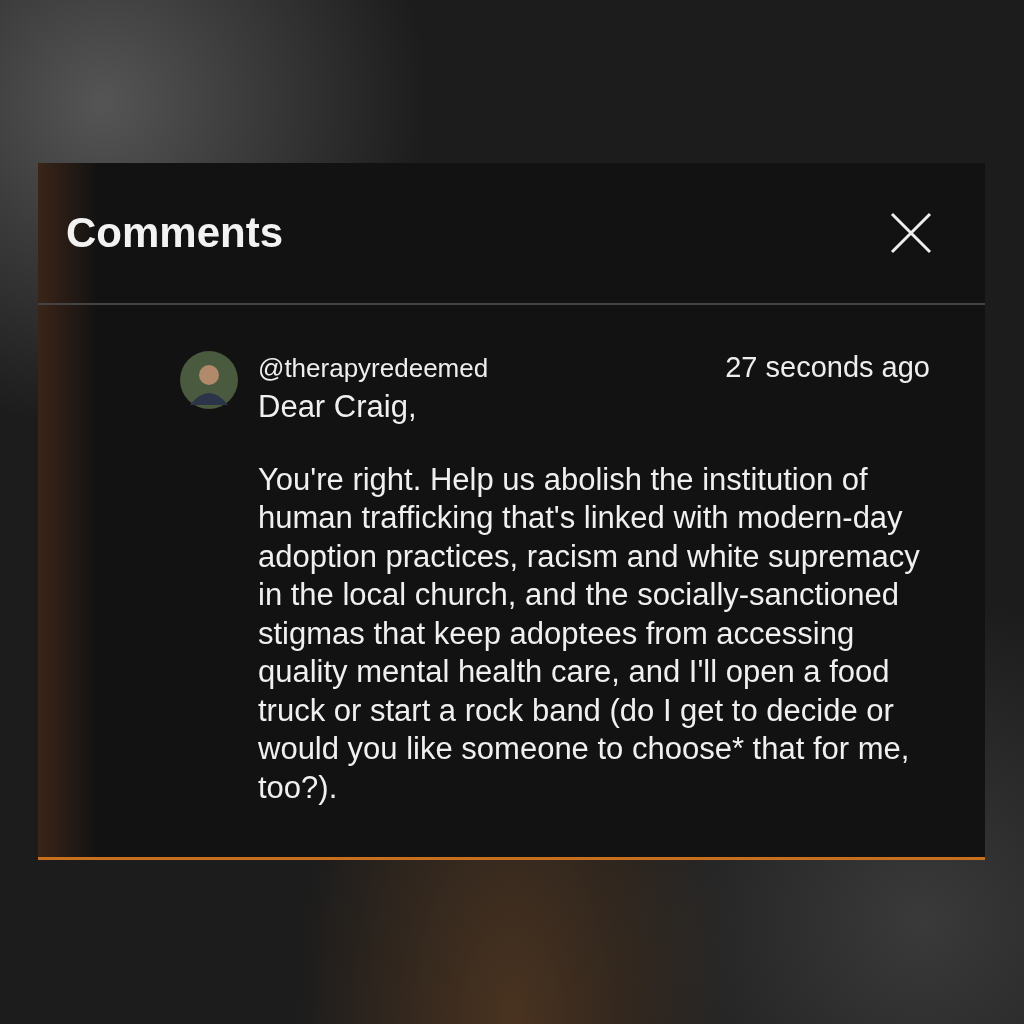 Image resolution: width=1024 pixels, height=1024 pixels. I want to click on close-icon, so click(911, 232).